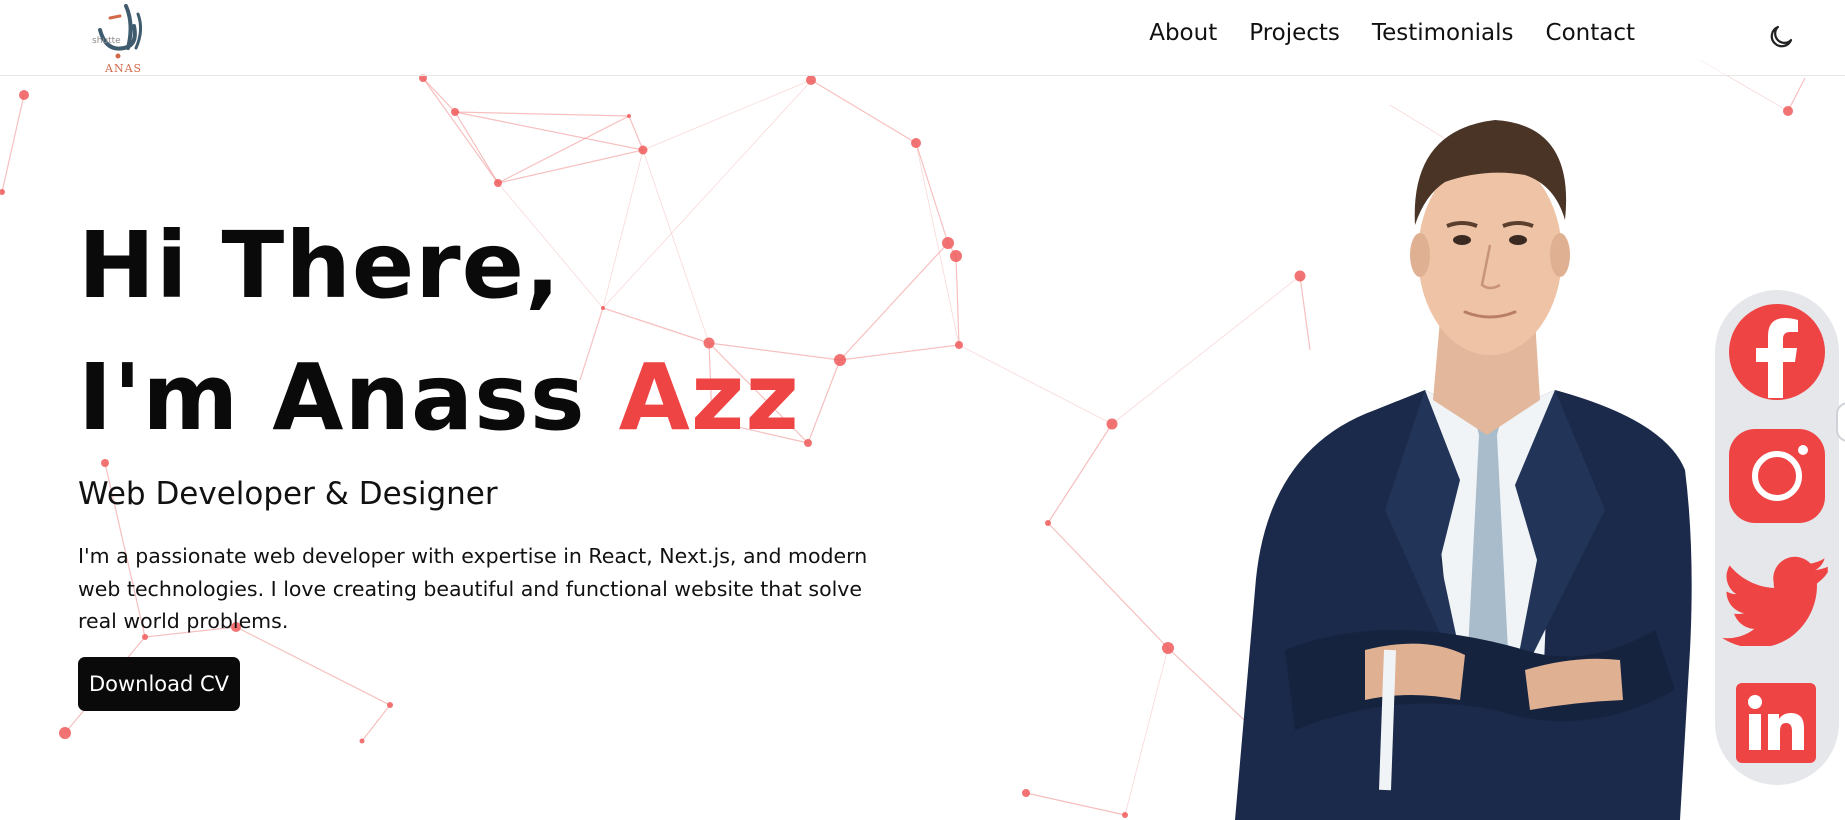  I want to click on nav-testimonials: Testimonials, so click(1443, 33).